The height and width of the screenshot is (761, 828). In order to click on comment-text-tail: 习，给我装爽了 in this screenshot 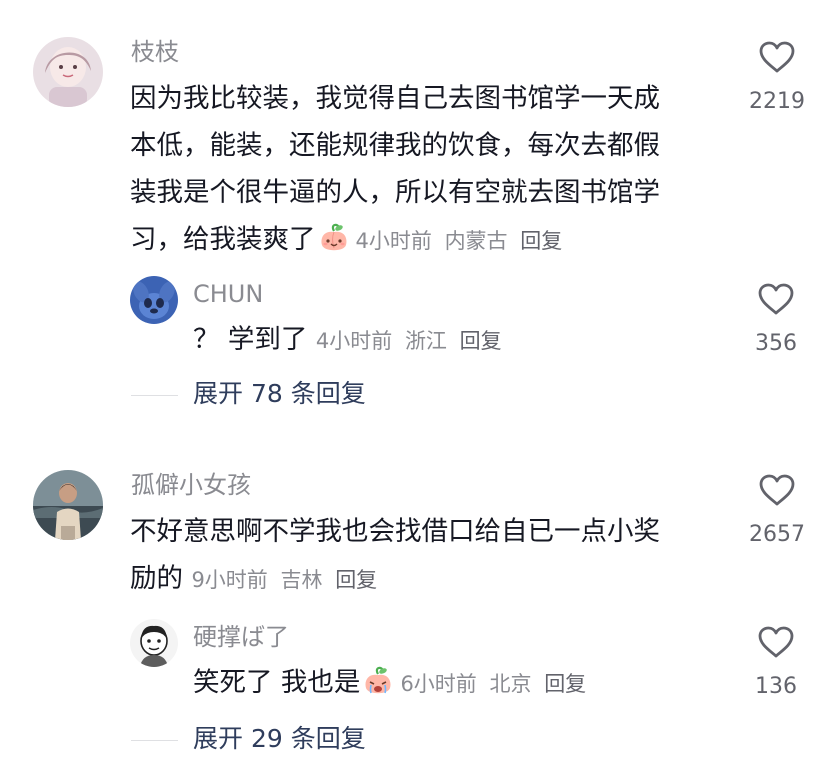, I will do `click(223, 239)`.